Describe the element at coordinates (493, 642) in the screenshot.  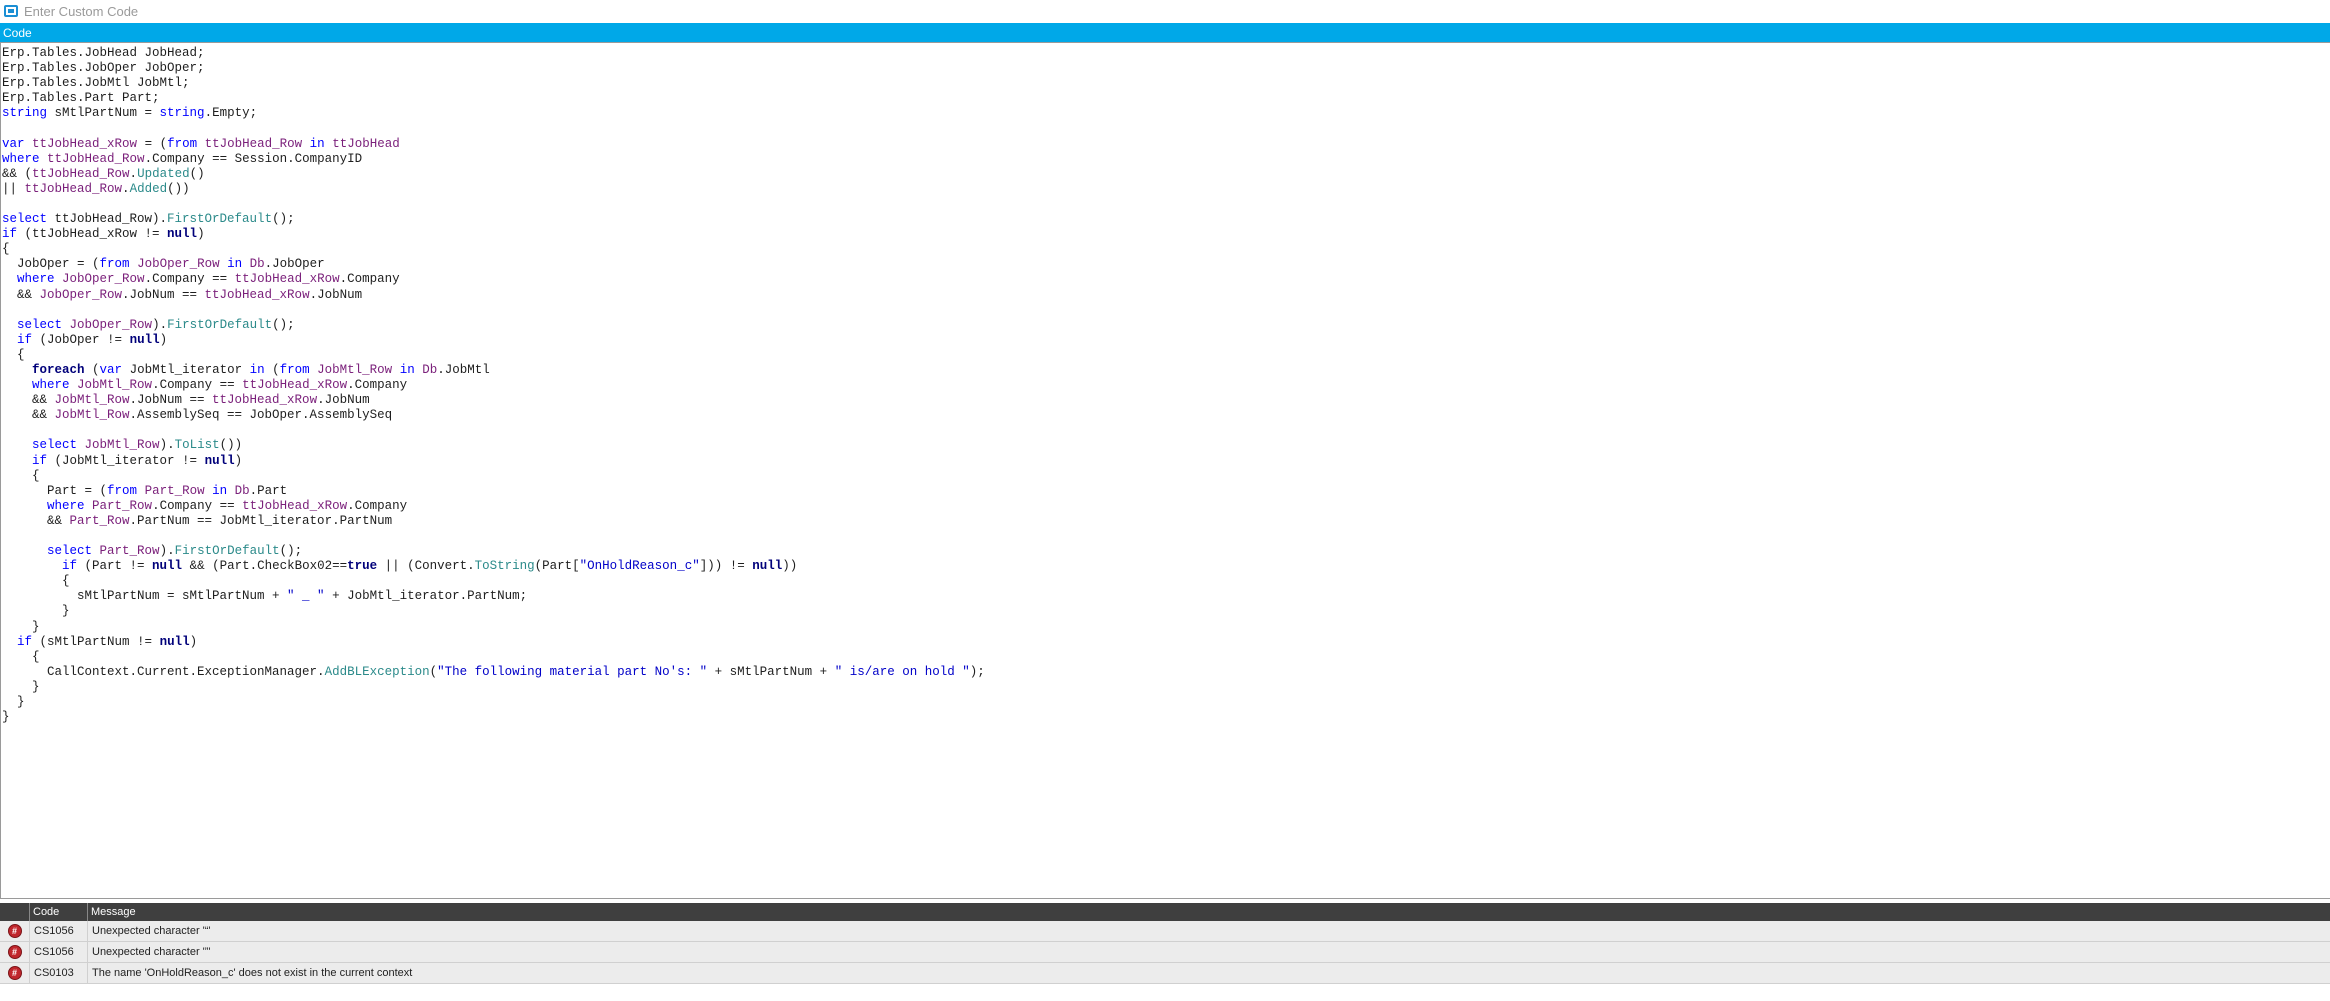
I see `code-line: if (sMtlPartNum != null)` at that location.